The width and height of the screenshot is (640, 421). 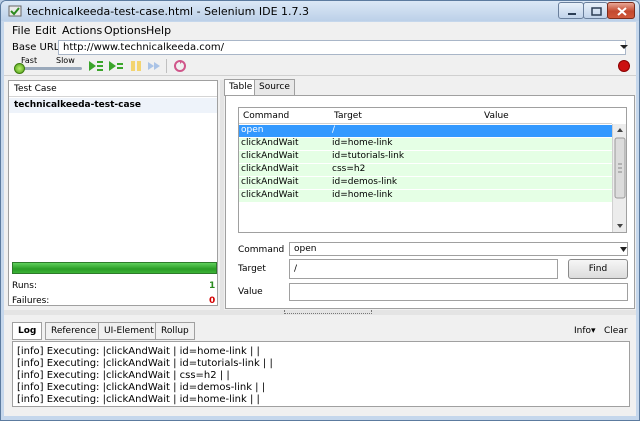 I want to click on tab-rollup: Rollup, so click(x=175, y=331).